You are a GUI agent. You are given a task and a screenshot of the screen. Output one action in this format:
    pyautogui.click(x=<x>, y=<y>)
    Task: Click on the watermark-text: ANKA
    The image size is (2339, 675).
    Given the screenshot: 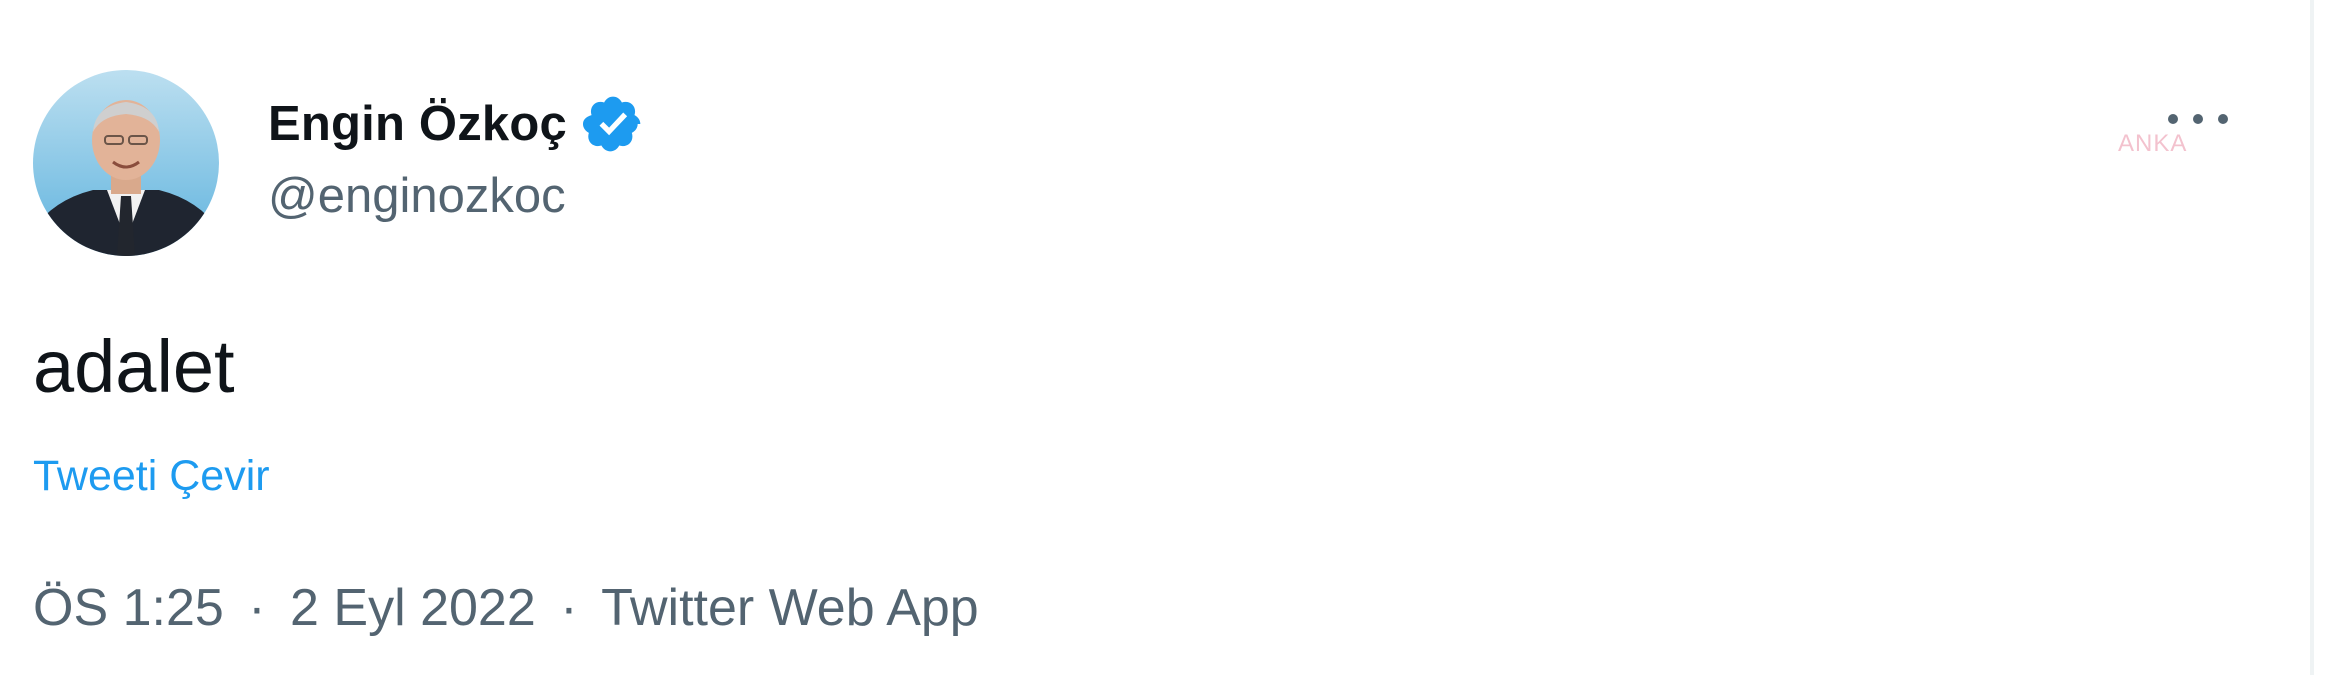 What is the action you would take?
    pyautogui.click(x=2153, y=143)
    